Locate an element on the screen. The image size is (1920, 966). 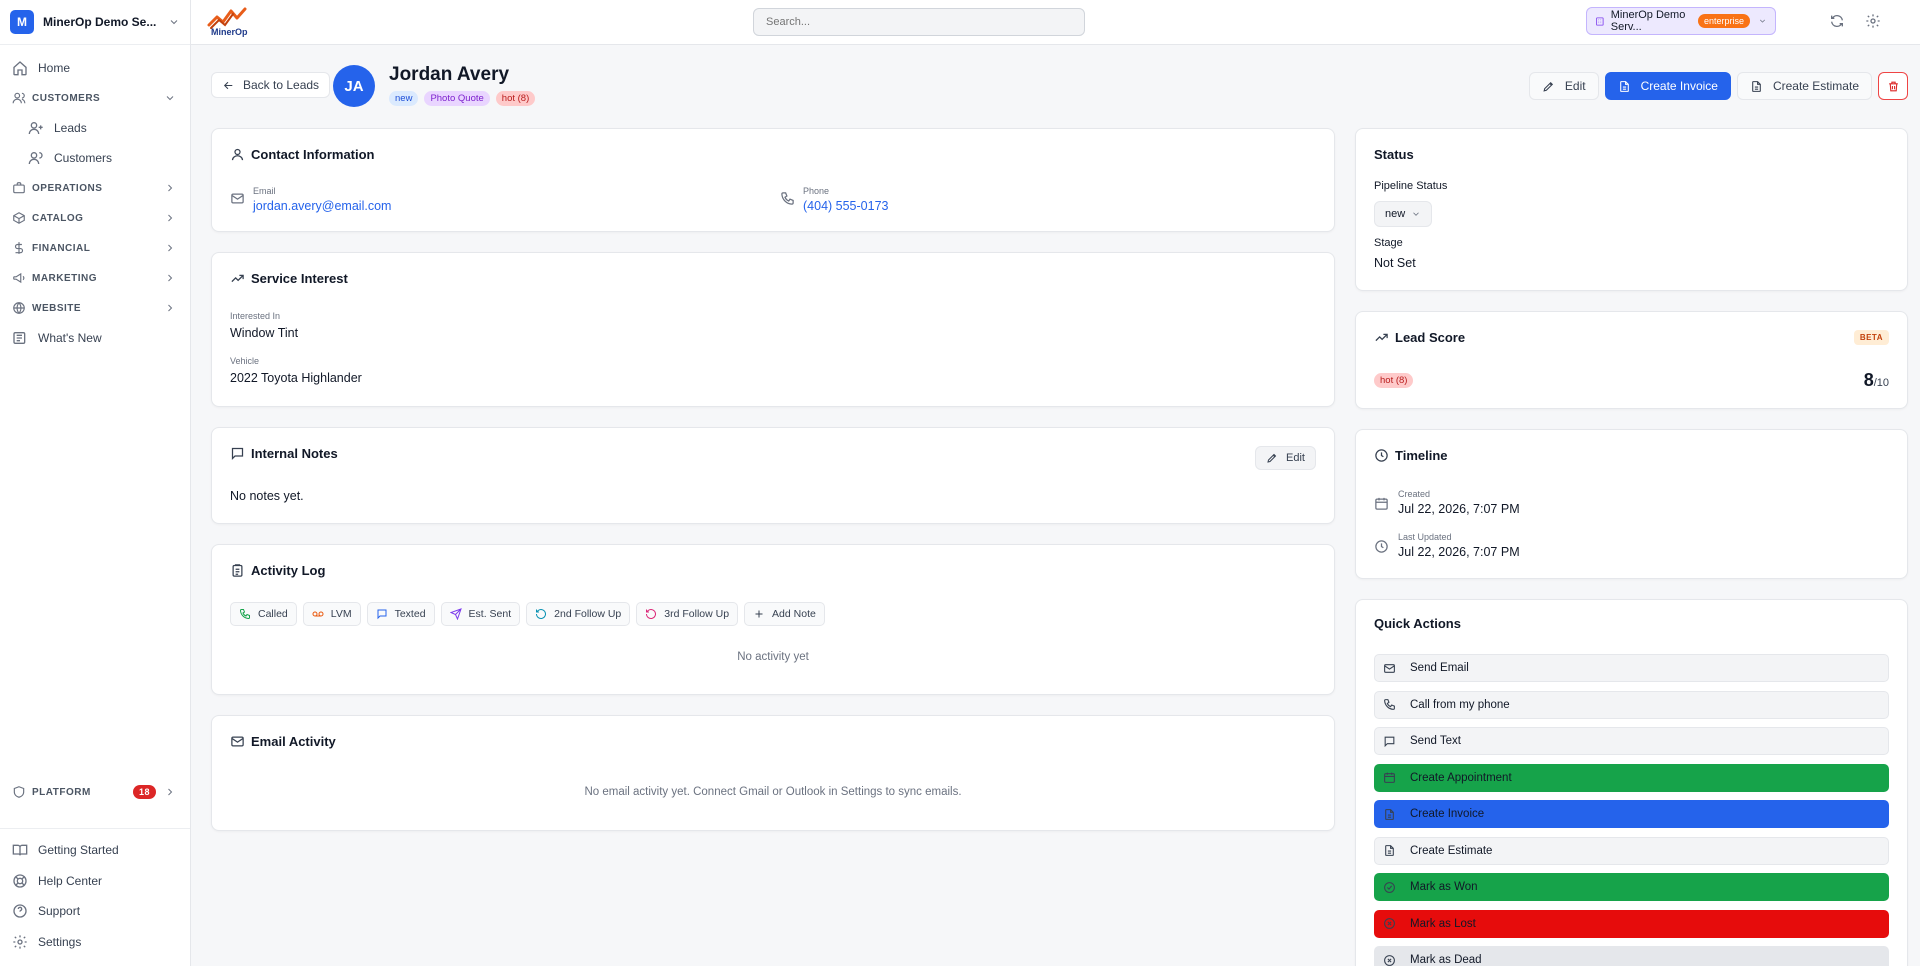
texted-button: Texted is located at coordinates (400, 614).